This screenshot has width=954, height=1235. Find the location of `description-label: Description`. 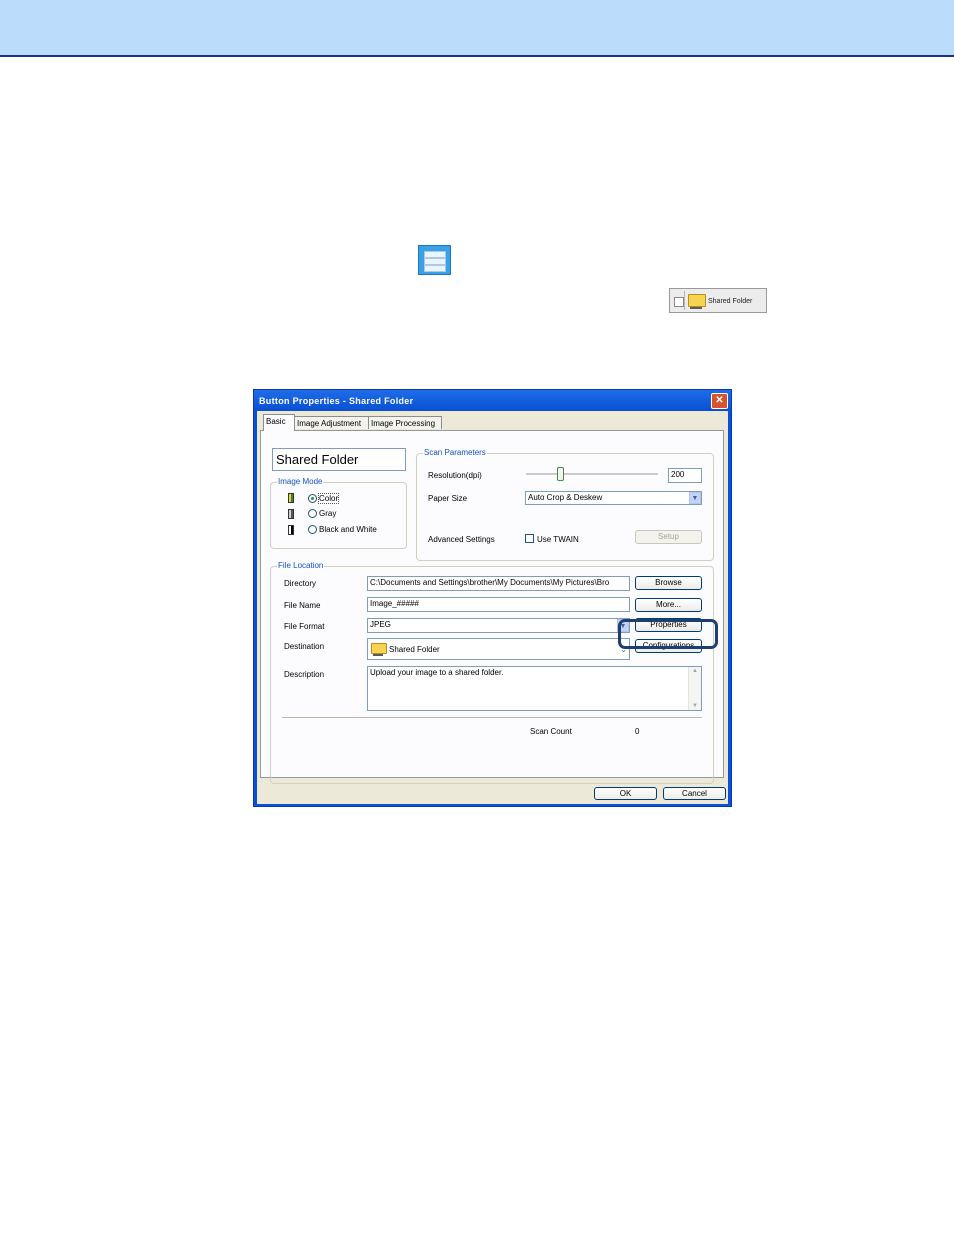

description-label: Description is located at coordinates (304, 674).